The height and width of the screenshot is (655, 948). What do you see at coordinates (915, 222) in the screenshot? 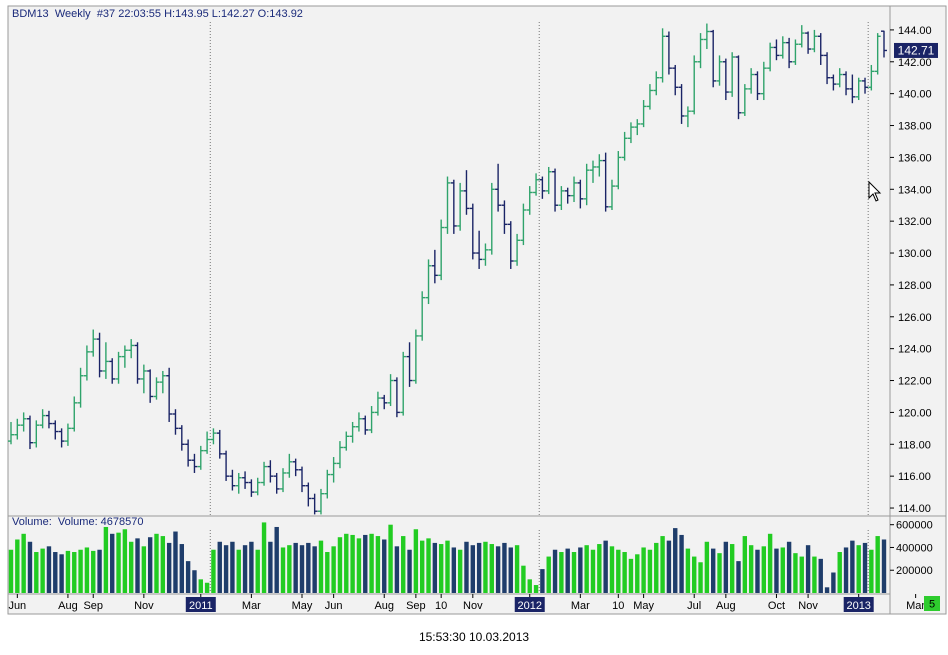
I see `price-axis-label: 132.00` at bounding box center [915, 222].